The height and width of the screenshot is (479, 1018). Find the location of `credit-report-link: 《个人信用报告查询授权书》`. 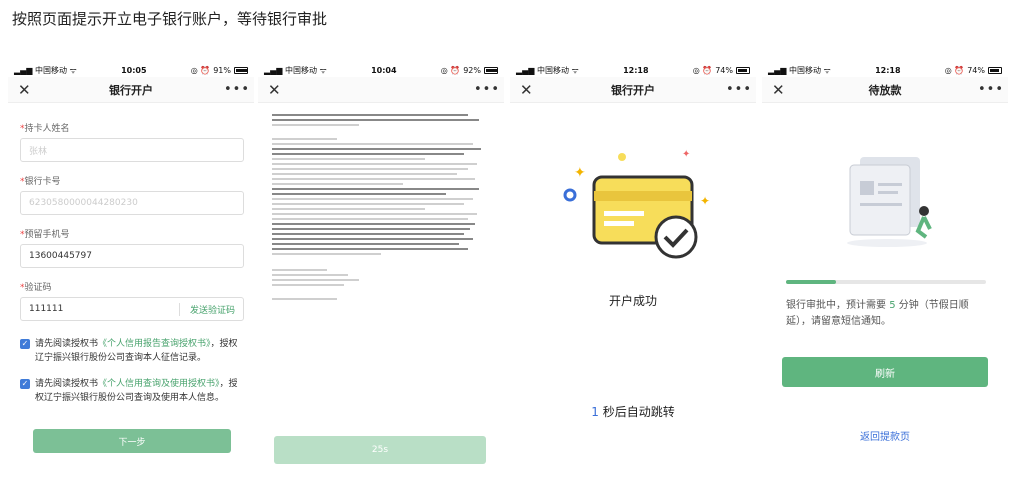

credit-report-link: 《个人信用报告查询授权书》 is located at coordinates (154, 344).